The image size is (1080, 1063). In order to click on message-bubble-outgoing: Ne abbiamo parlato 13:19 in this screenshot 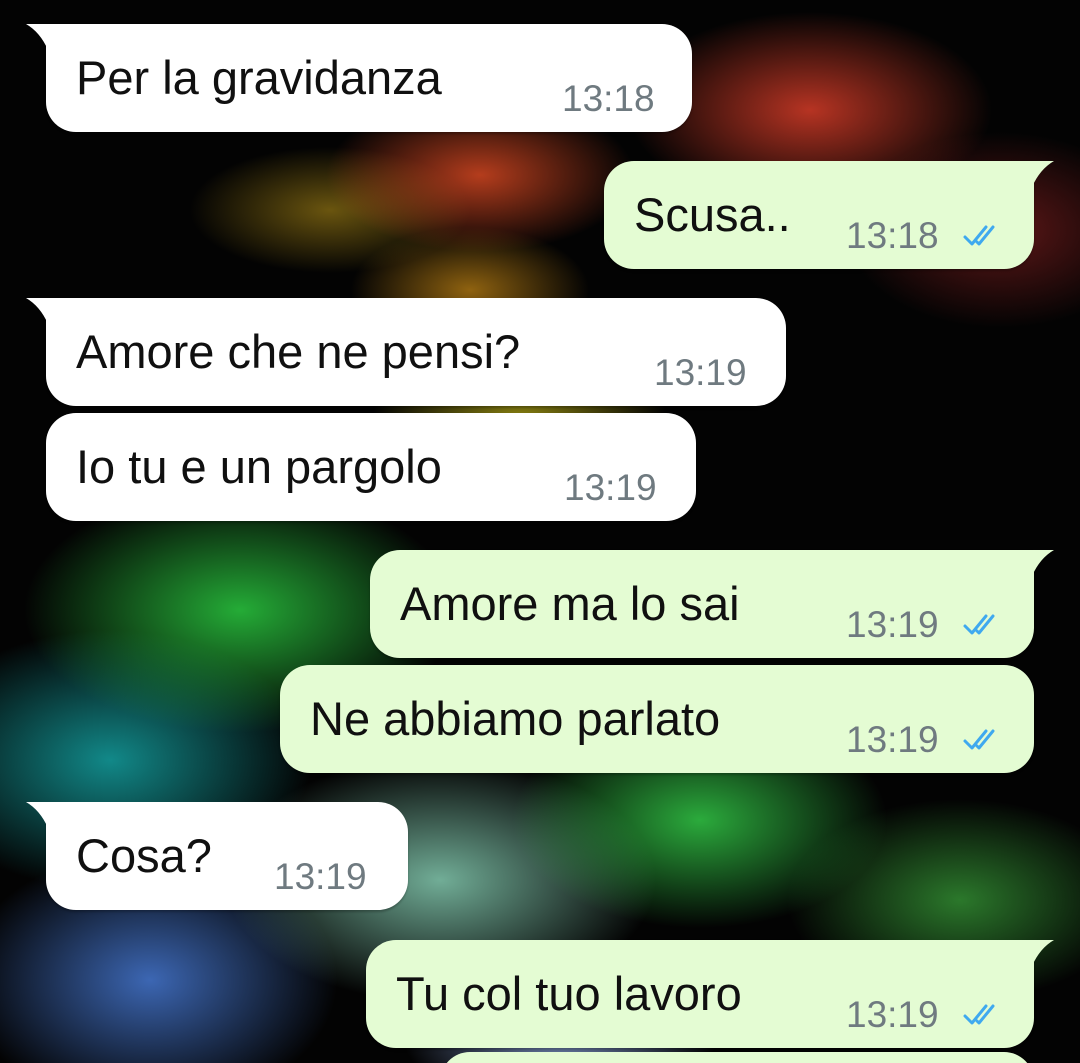, I will do `click(657, 719)`.